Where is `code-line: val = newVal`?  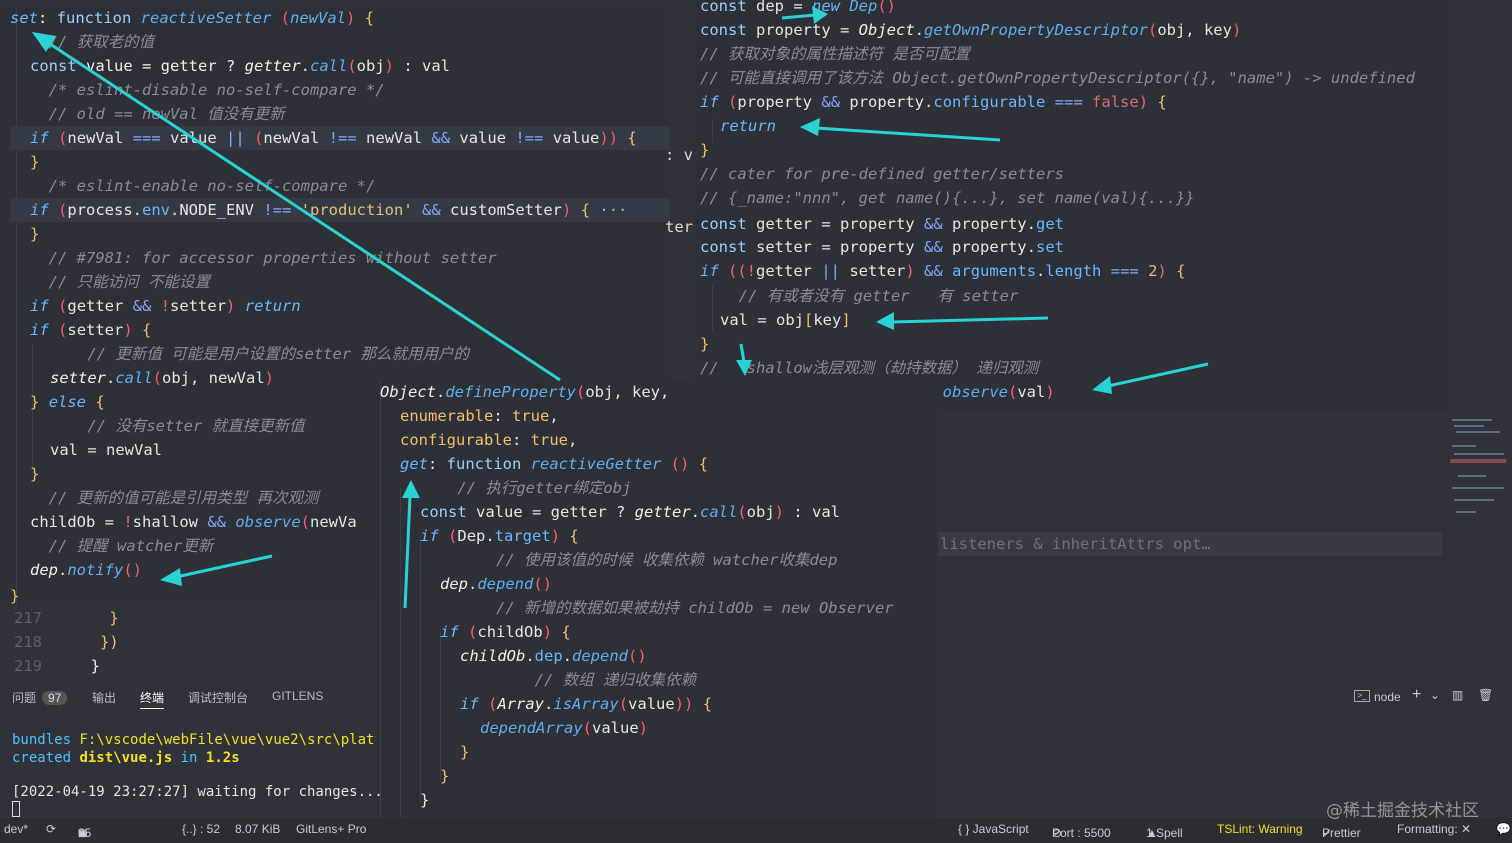 code-line: val = newVal is located at coordinates (106, 450).